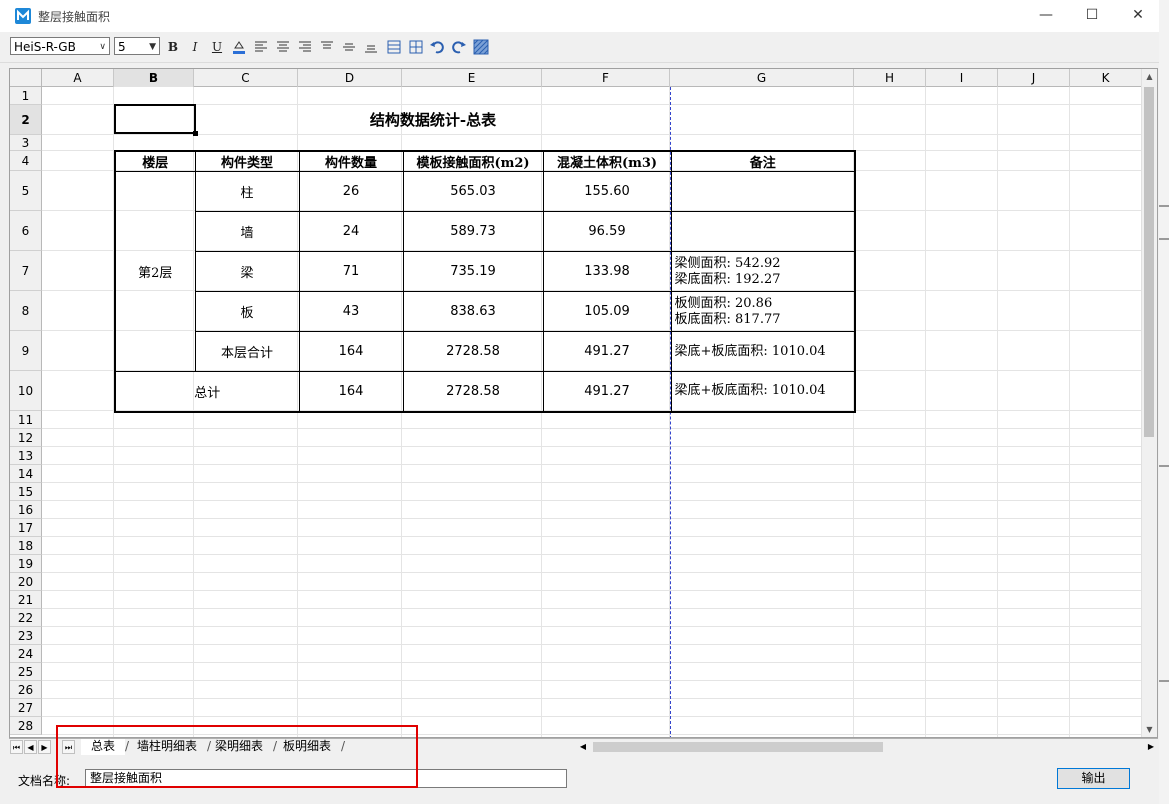 The height and width of the screenshot is (804, 1169). What do you see at coordinates (481, 47) in the screenshot?
I see `pattern-fill-button` at bounding box center [481, 47].